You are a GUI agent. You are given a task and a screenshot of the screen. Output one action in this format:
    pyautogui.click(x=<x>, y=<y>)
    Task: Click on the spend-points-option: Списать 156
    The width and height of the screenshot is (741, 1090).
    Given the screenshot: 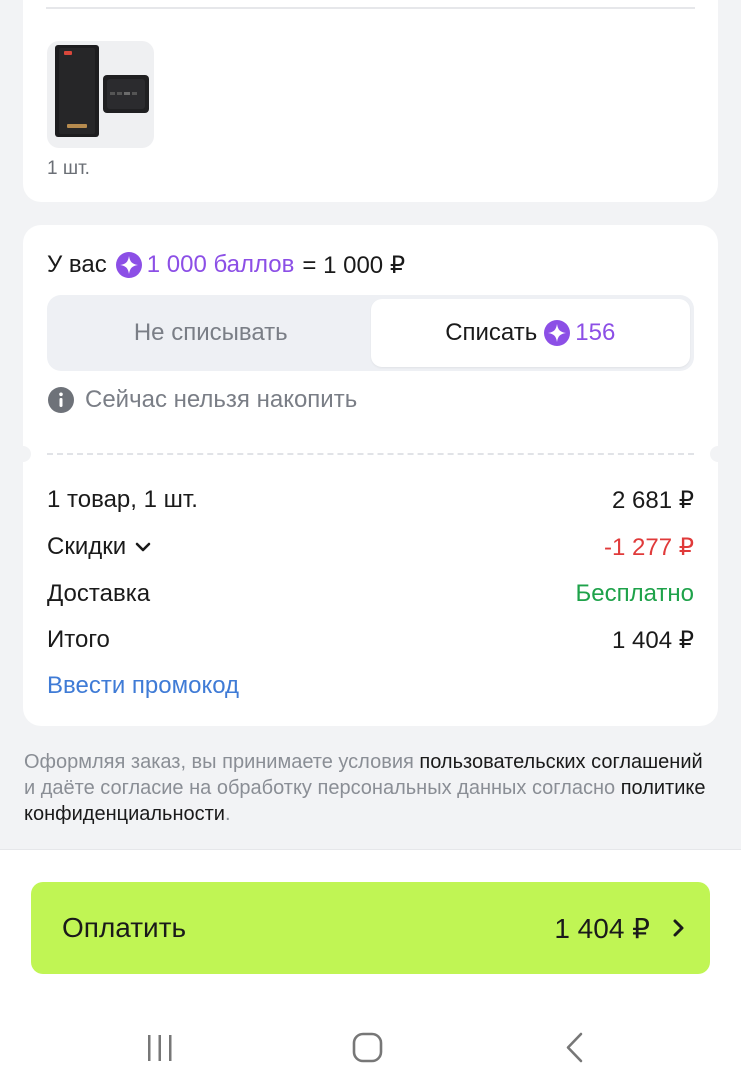 What is the action you would take?
    pyautogui.click(x=530, y=333)
    